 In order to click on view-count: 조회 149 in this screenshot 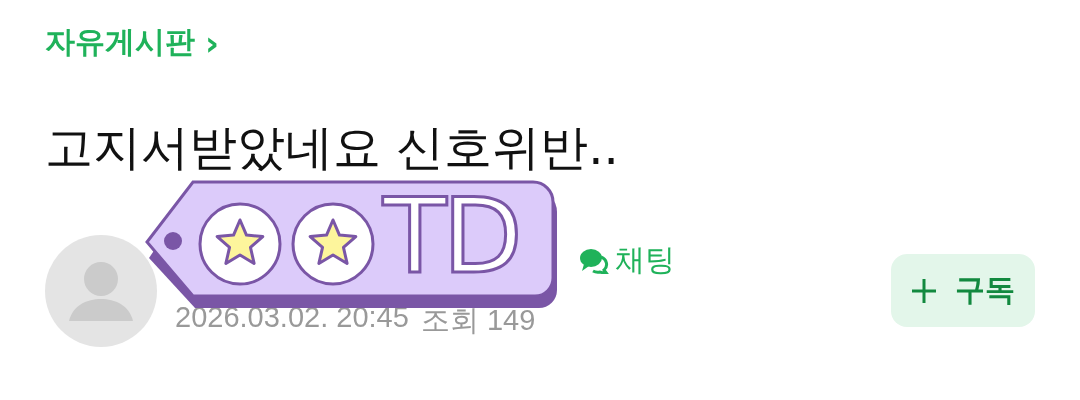, I will do `click(478, 321)`.